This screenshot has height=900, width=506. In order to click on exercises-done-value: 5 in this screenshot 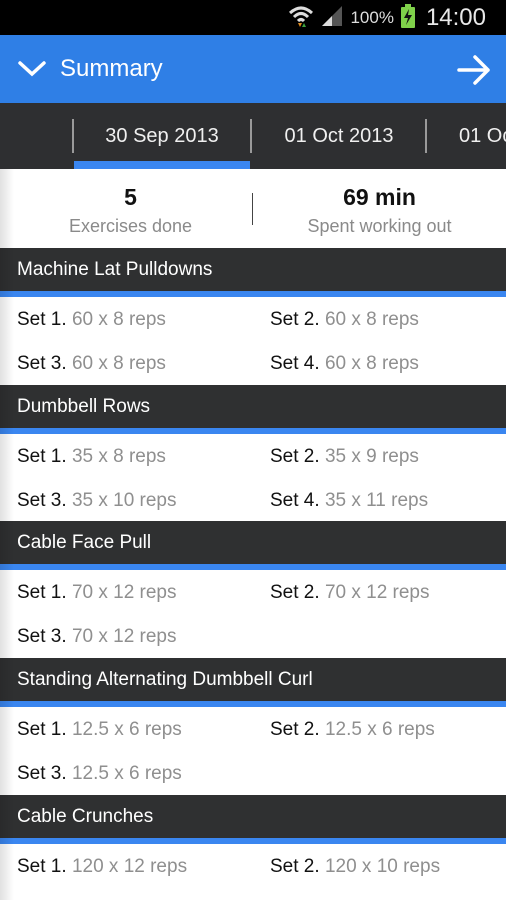, I will do `click(130, 197)`.